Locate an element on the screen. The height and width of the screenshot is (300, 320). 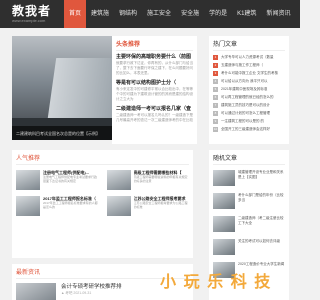
watermark-logo: 小 玩 乐 科 技 is located at coordinates (216, 281).